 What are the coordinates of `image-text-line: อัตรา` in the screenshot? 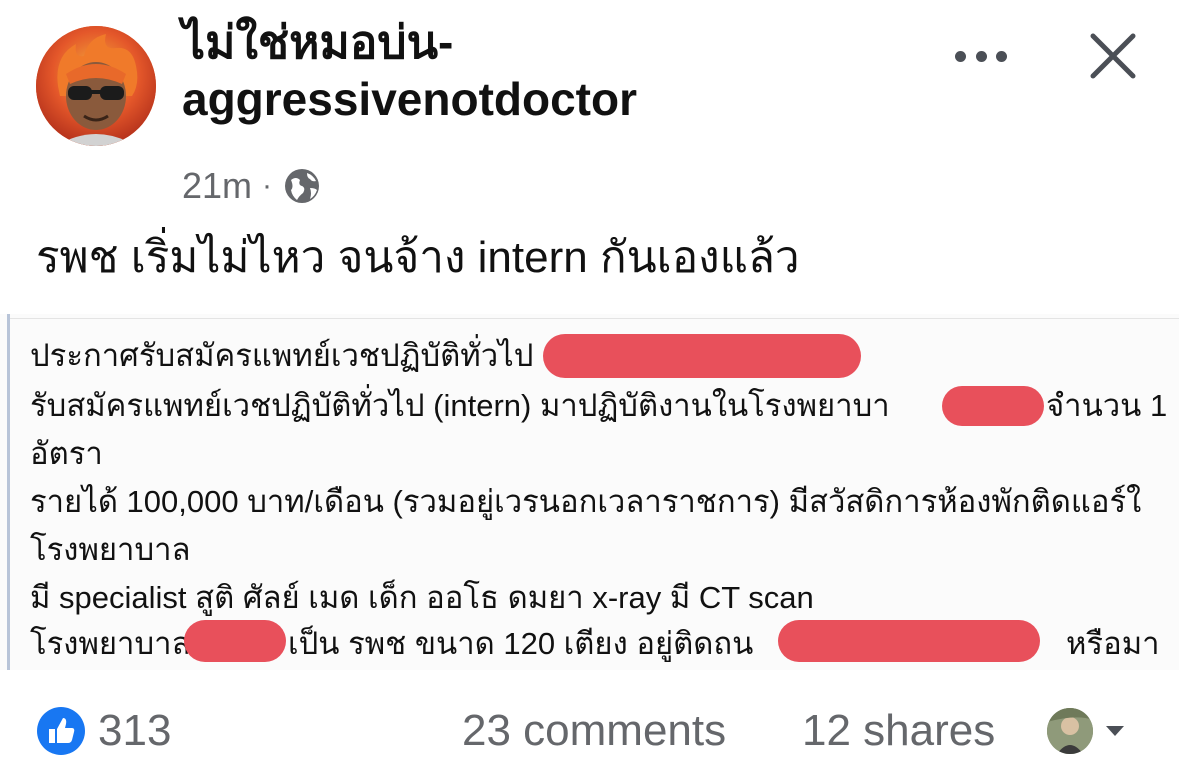 It's located at (66, 453).